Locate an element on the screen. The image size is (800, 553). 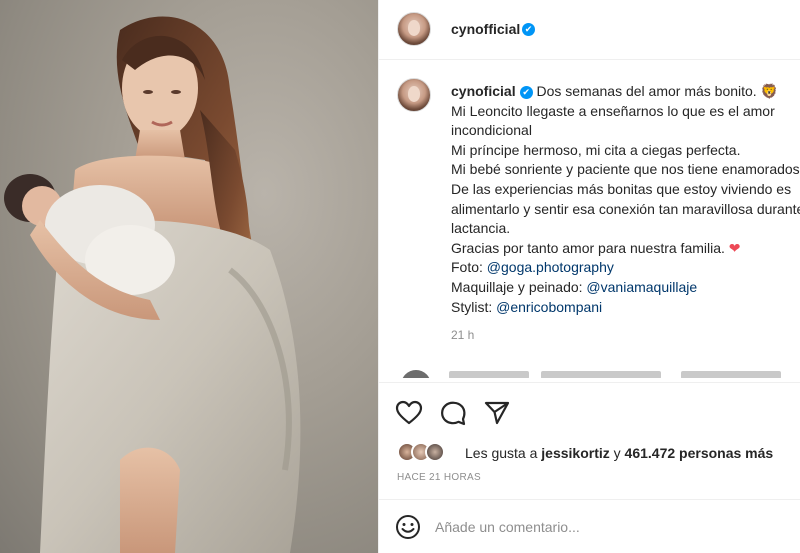
comment-input is located at coordinates (605, 527).